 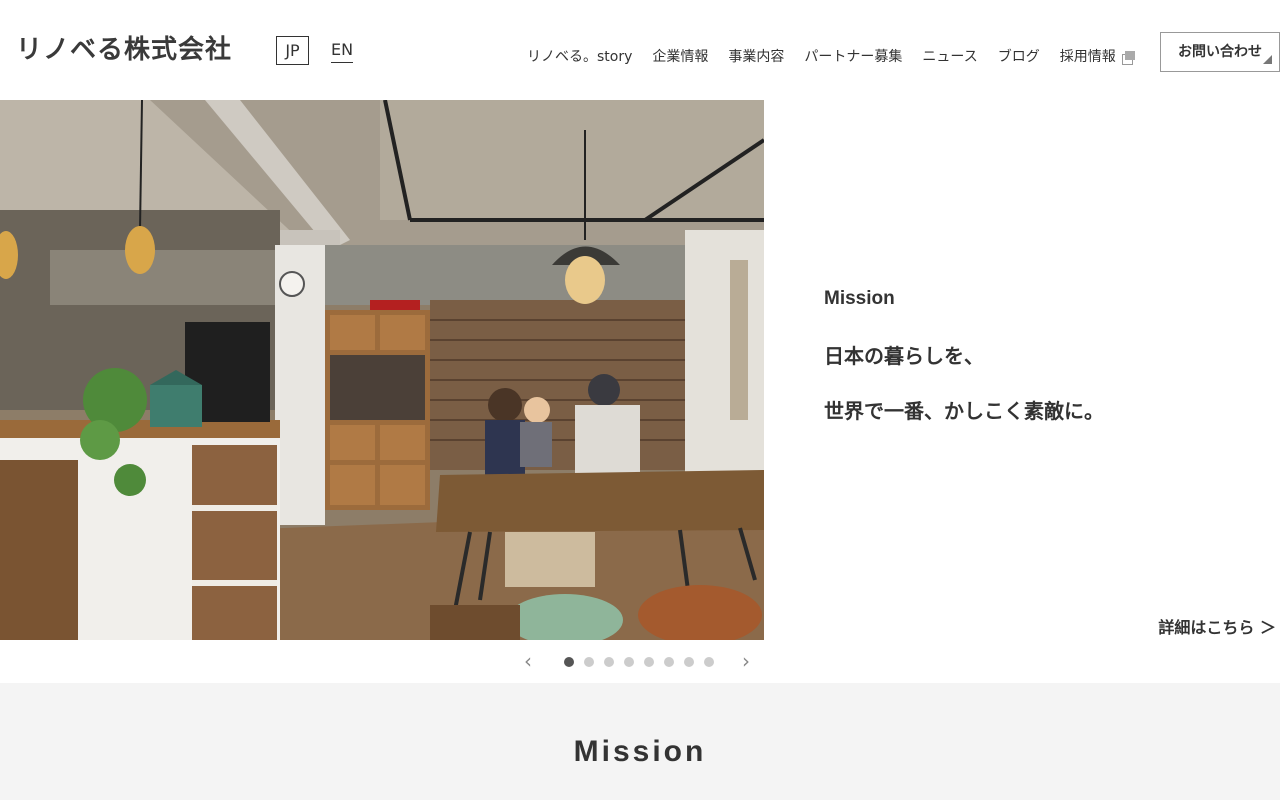 I want to click on nav-item-partner: パートナー募集, so click(x=853, y=57).